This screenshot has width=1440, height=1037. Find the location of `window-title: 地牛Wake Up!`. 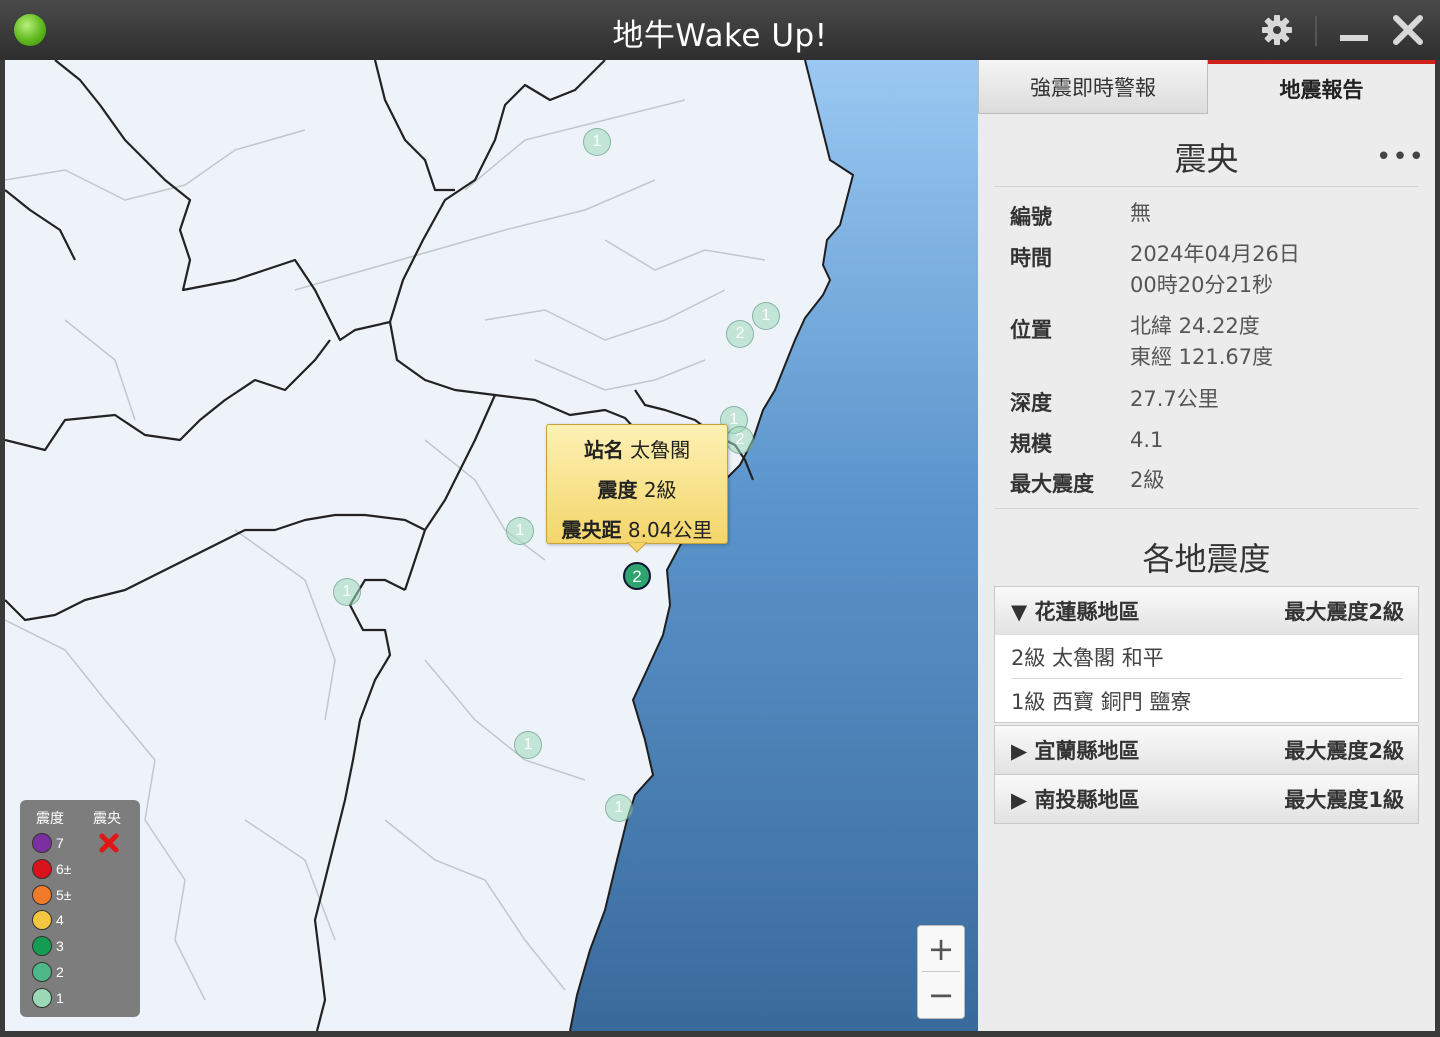

window-title: 地牛Wake Up! is located at coordinates (720, 36).